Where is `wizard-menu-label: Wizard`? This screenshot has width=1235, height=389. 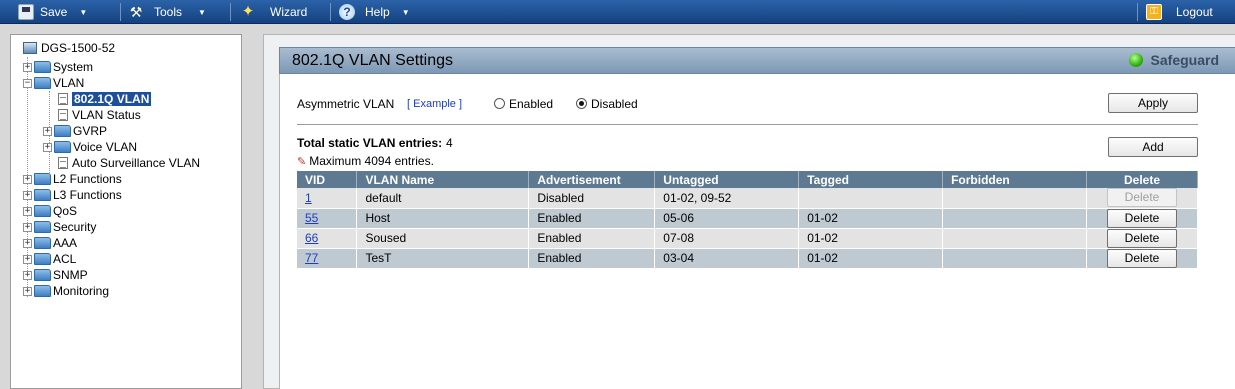
wizard-menu-label: Wizard is located at coordinates (289, 12).